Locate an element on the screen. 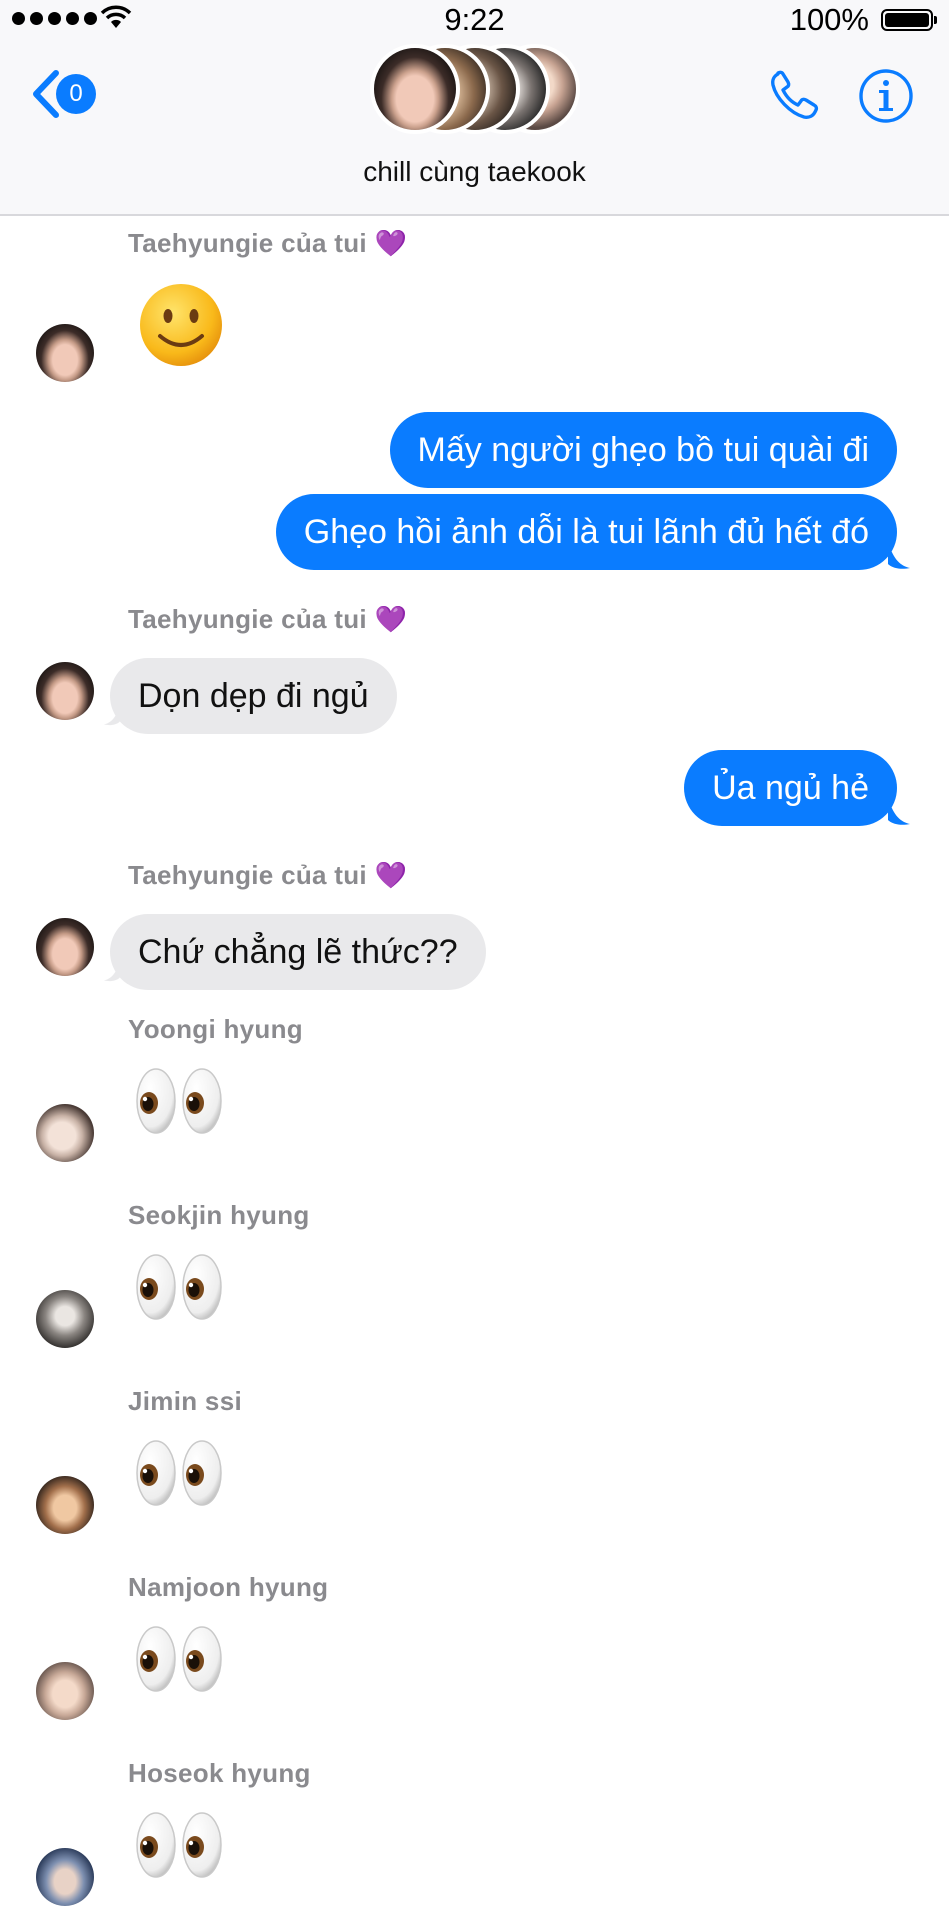  sender-name: Namjoon hyung is located at coordinates (228, 1587).